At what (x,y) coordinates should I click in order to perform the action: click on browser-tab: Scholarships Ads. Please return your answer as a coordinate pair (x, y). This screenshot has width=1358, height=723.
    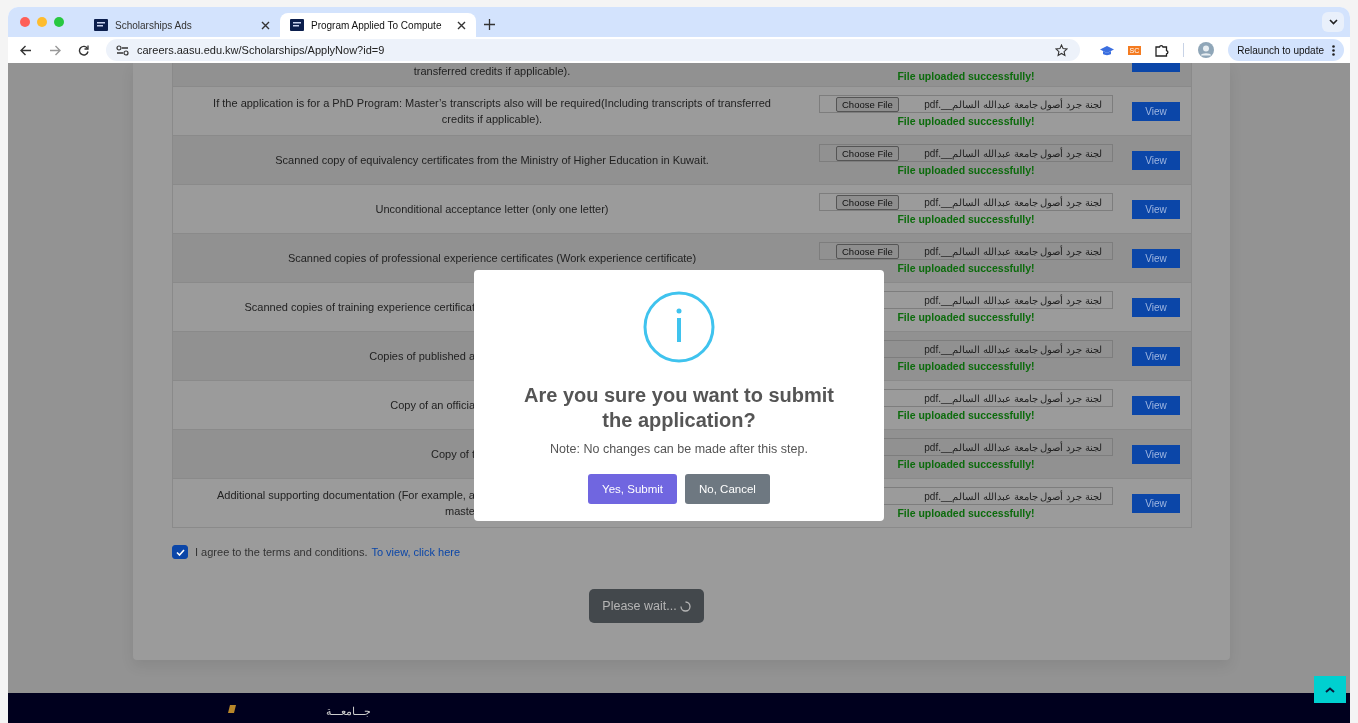
    Looking at the image, I should click on (182, 25).